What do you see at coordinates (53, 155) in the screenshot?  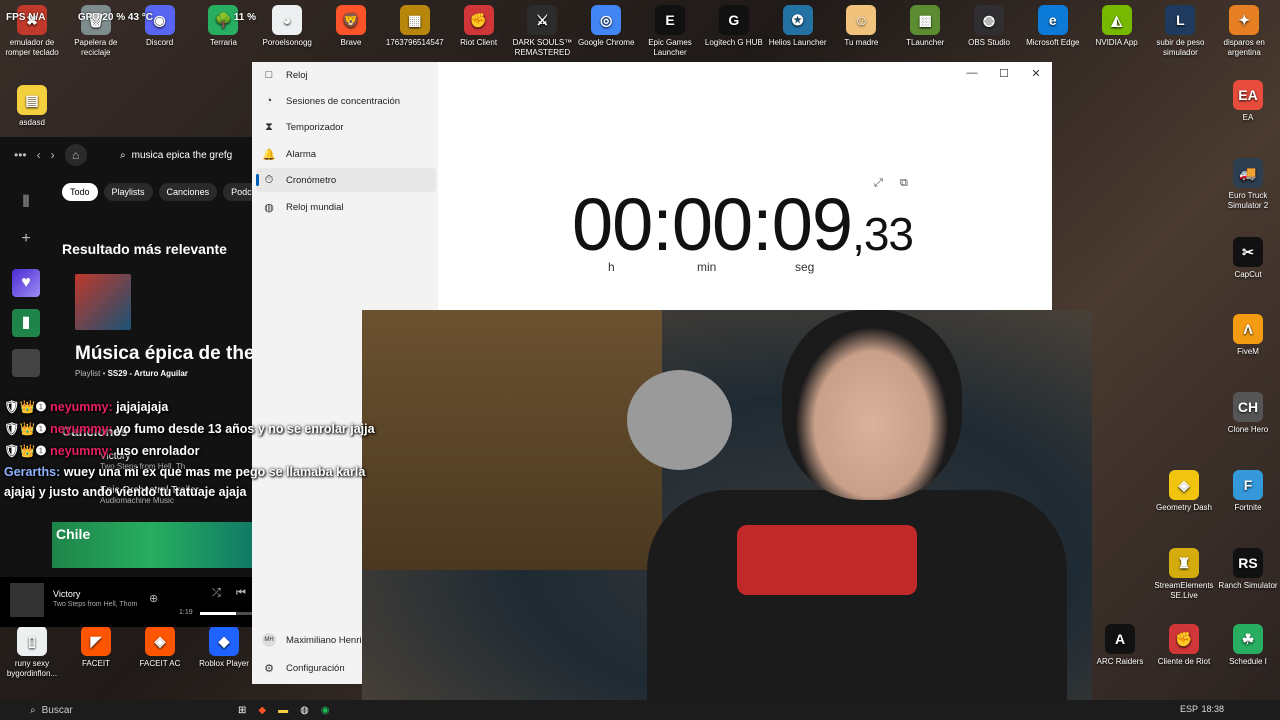 I see `forward-icon: ›` at bounding box center [53, 155].